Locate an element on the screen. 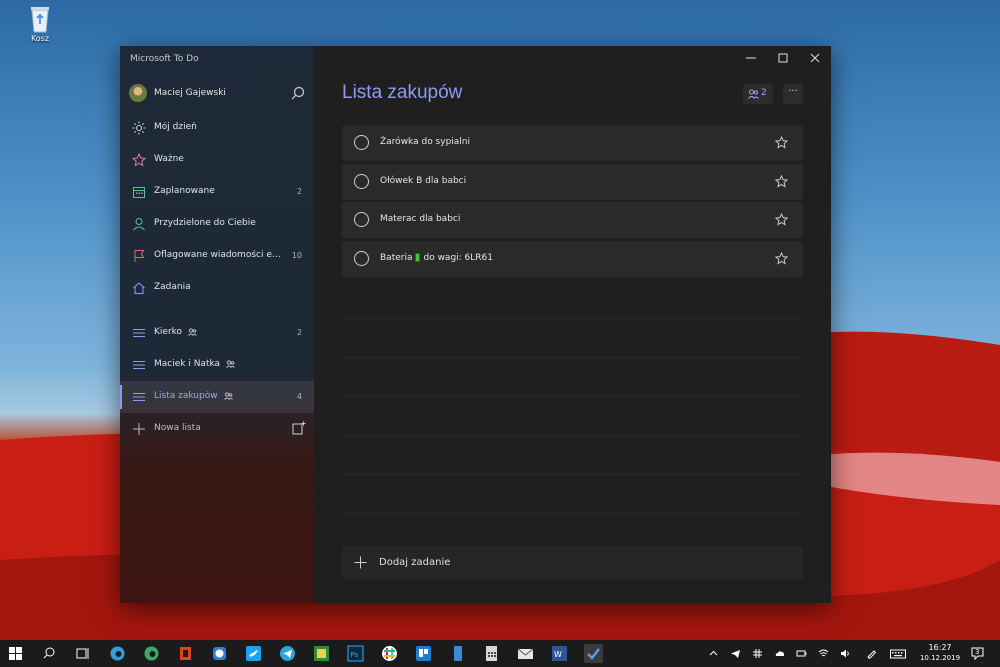 This screenshot has width=1000, height=667. sidebar-item-count: 4 is located at coordinates (299, 396).